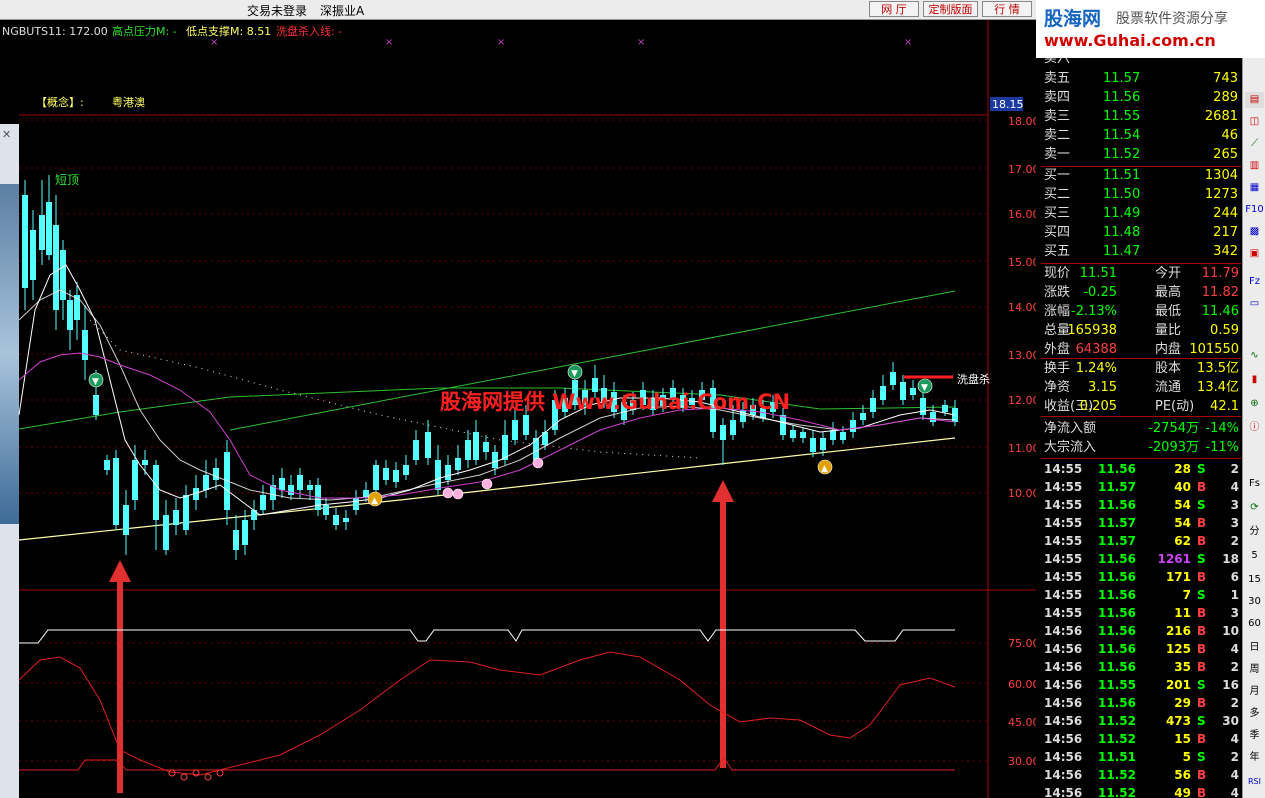 The height and width of the screenshot is (798, 1265). Describe the element at coordinates (1254, 282) in the screenshot. I see `fz-icon: Fz` at that location.